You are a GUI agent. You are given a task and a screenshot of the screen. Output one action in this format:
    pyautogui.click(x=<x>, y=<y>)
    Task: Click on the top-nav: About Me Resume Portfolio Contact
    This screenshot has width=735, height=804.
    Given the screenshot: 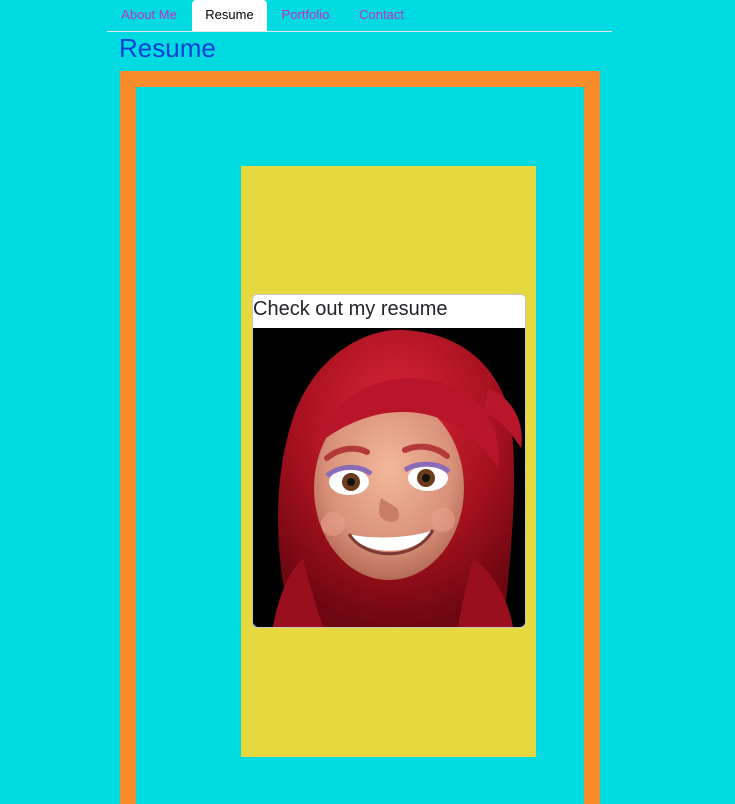 What is the action you would take?
    pyautogui.click(x=359, y=16)
    